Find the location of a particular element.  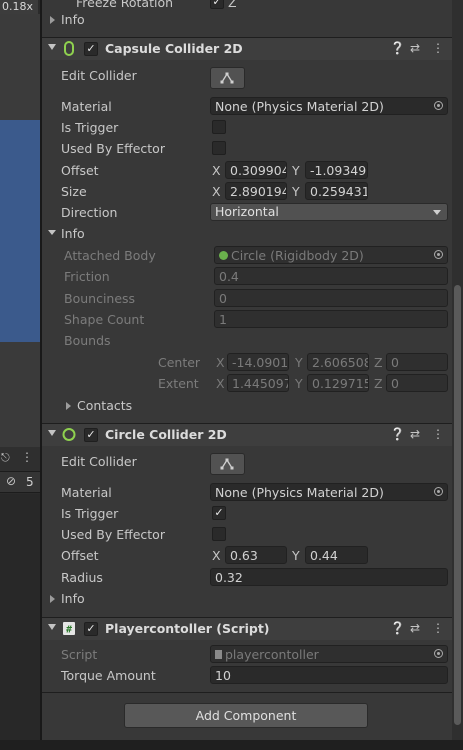

zoom-readout: 0.18x is located at coordinates (19, 7).